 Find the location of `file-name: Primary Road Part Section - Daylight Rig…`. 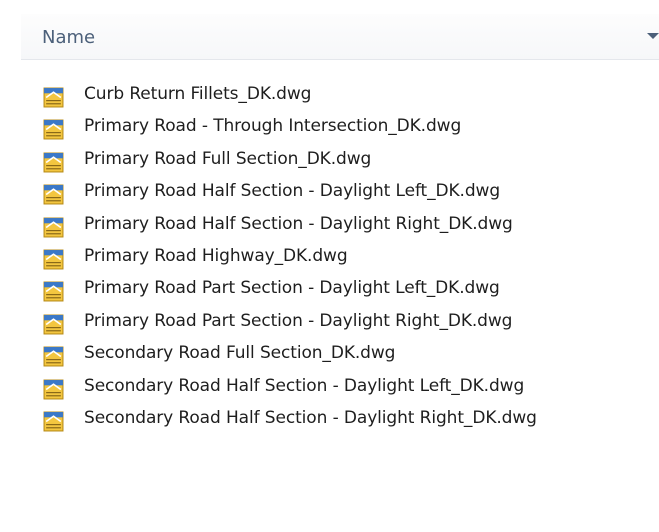

file-name: Primary Road Part Section - Daylight Rig… is located at coordinates (298, 320).